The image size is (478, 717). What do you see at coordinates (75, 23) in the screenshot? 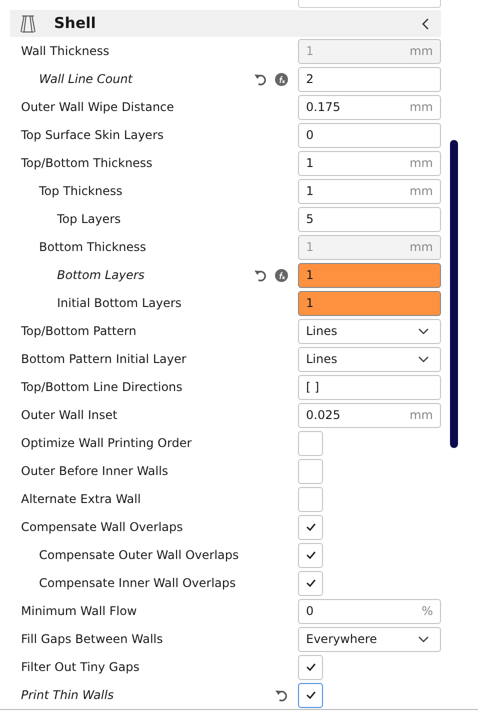
I see `section-title: Shell` at bounding box center [75, 23].